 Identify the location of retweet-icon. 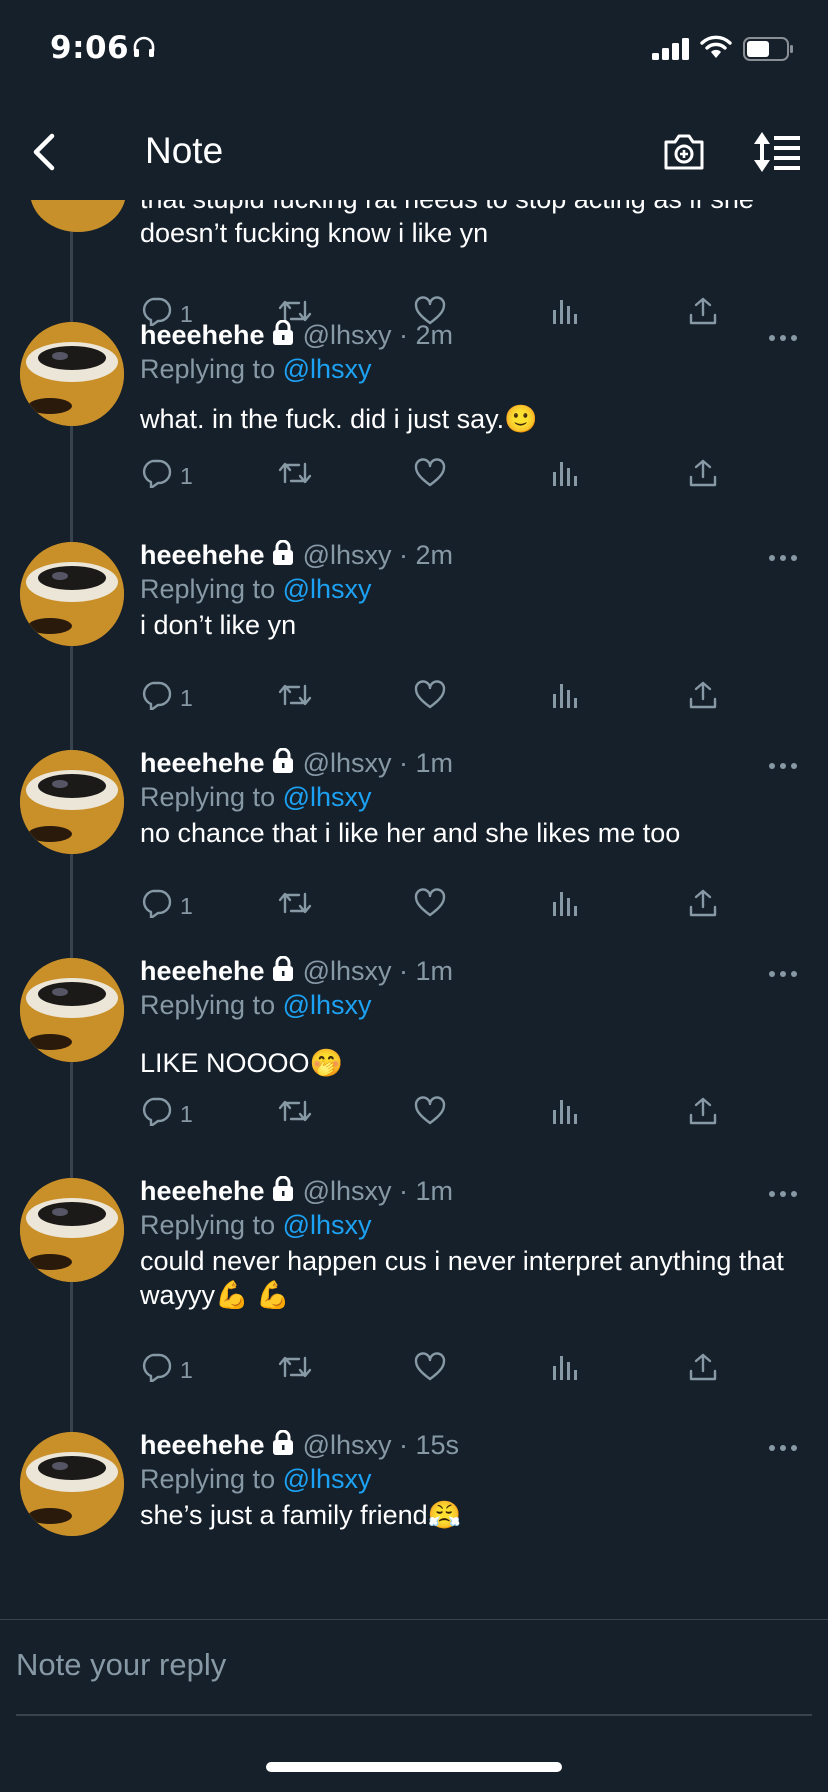
(295, 1114).